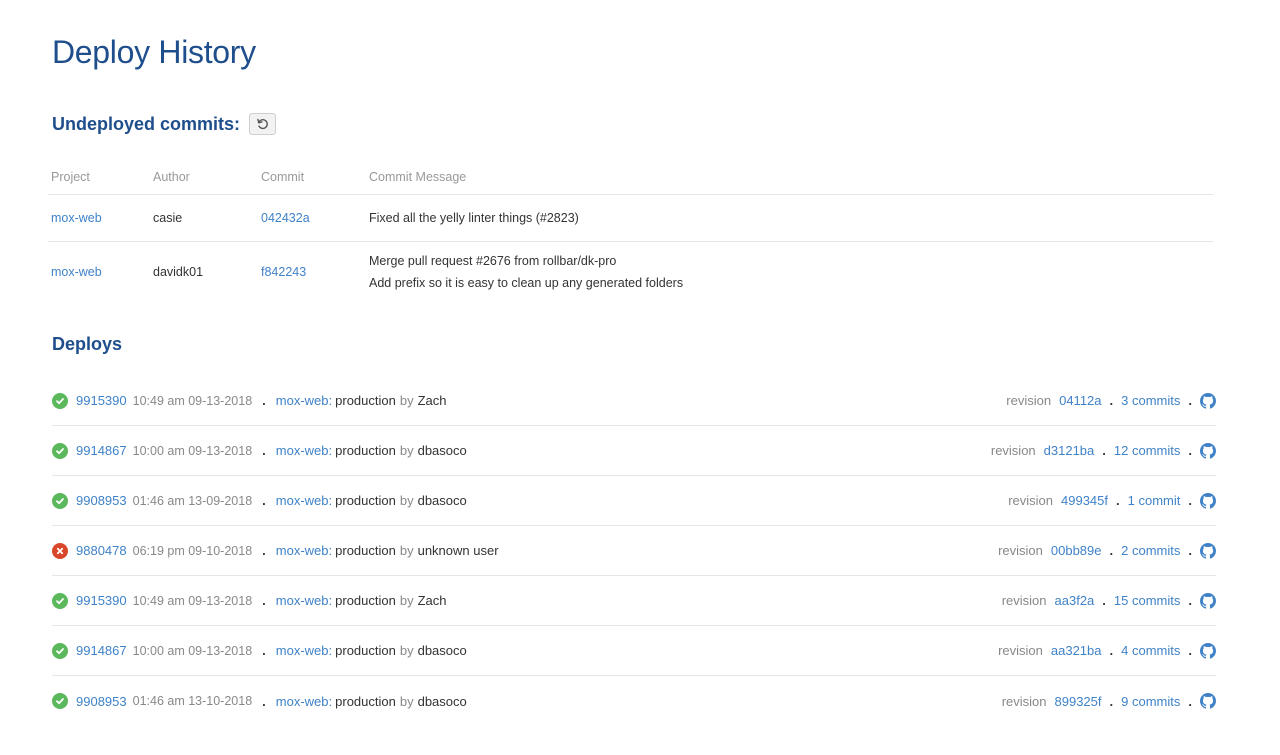 The height and width of the screenshot is (755, 1280). Describe the element at coordinates (1076, 650) in the screenshot. I see `revision-link: aa321ba` at that location.